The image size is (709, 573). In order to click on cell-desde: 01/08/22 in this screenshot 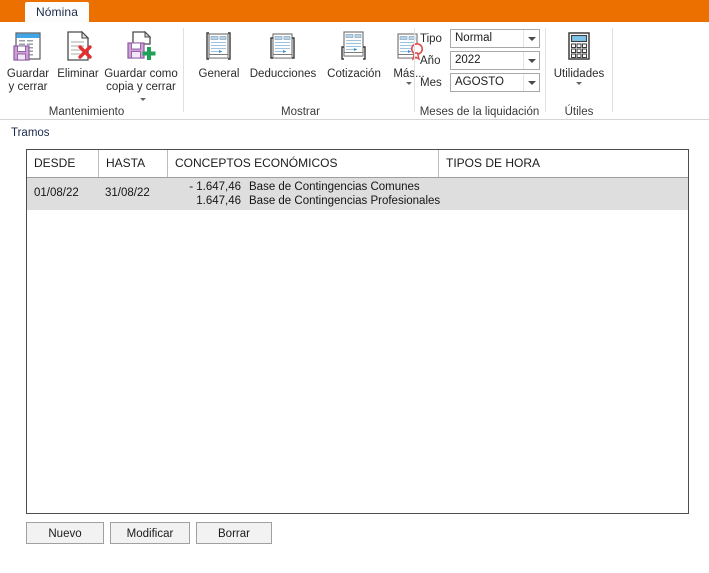, I will do `click(56, 193)`.